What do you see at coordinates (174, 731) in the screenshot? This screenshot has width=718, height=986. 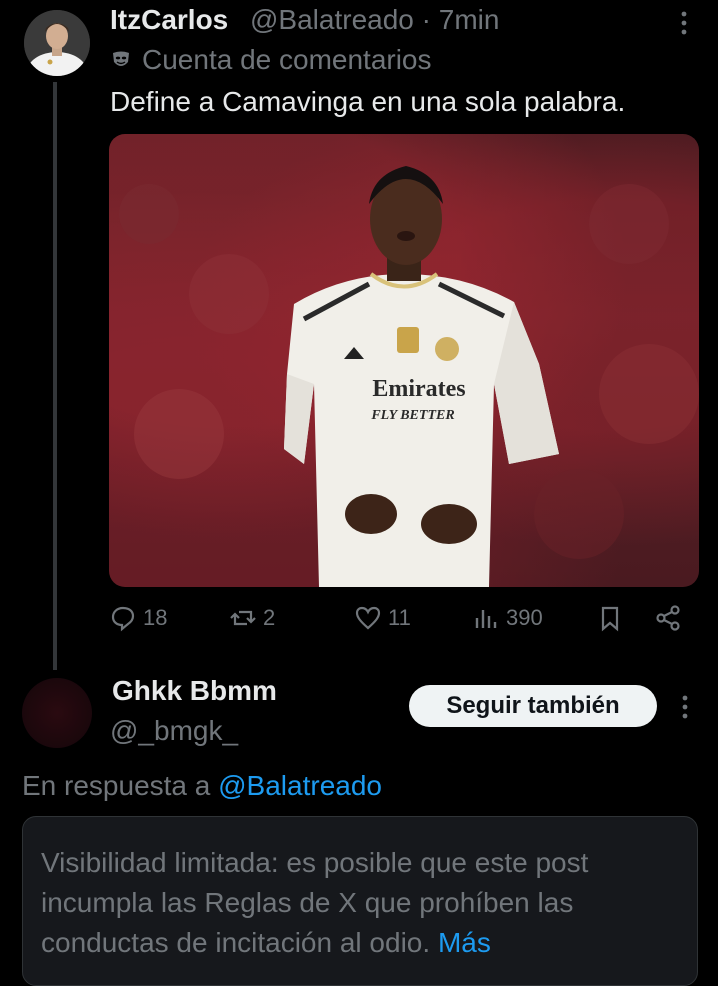 I see `reply-author-handle: @_bmgk_` at bounding box center [174, 731].